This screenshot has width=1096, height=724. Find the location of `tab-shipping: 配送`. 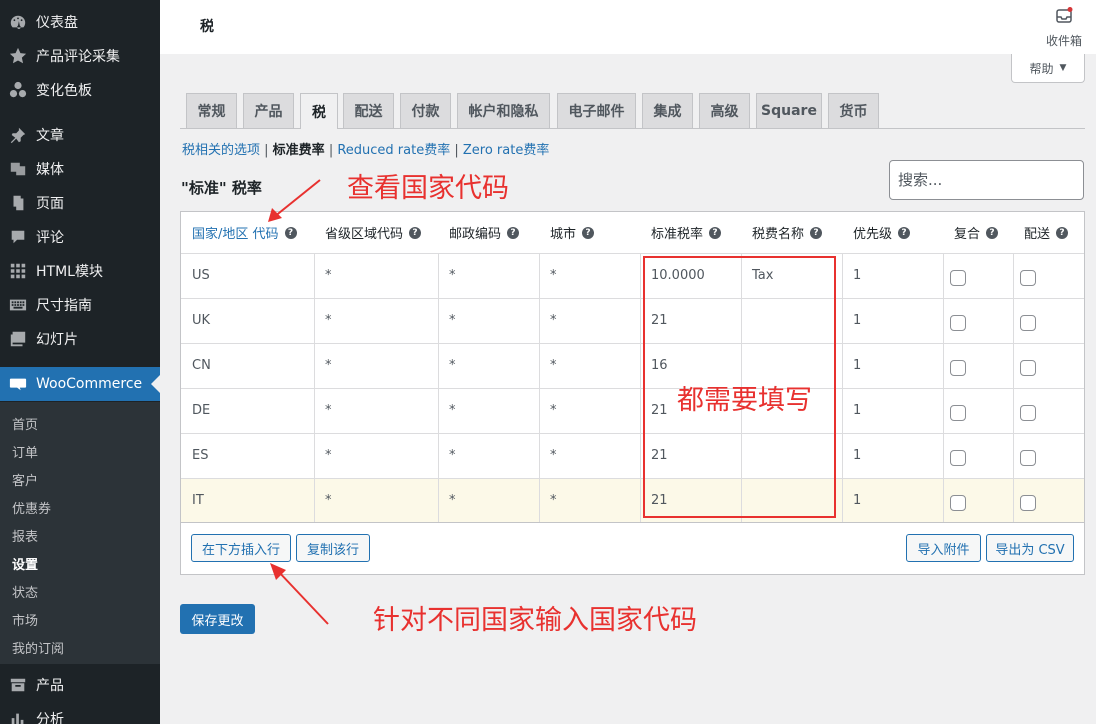

tab-shipping: 配送 is located at coordinates (368, 110).